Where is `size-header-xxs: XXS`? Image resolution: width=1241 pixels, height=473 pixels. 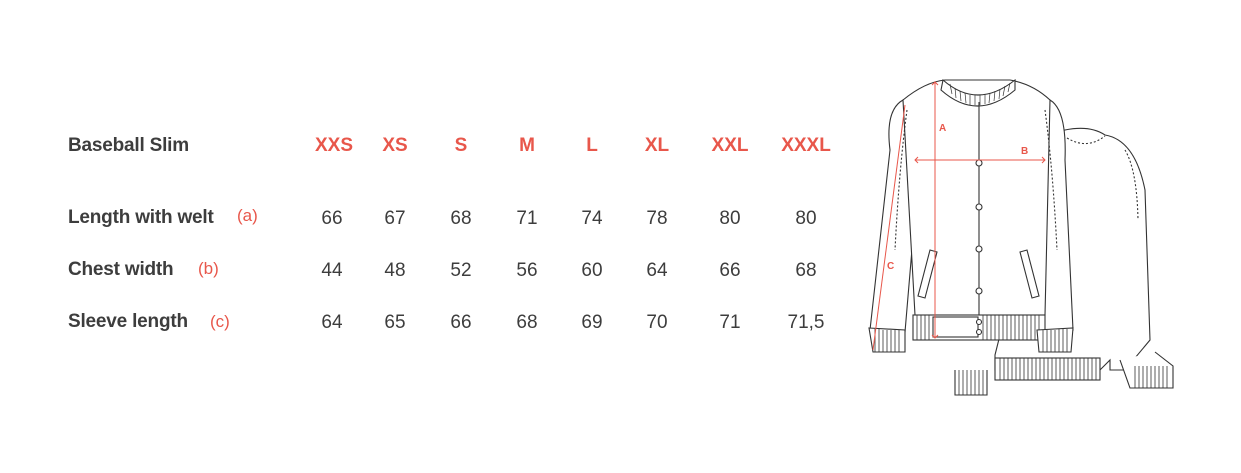 size-header-xxs: XXS is located at coordinates (334, 145).